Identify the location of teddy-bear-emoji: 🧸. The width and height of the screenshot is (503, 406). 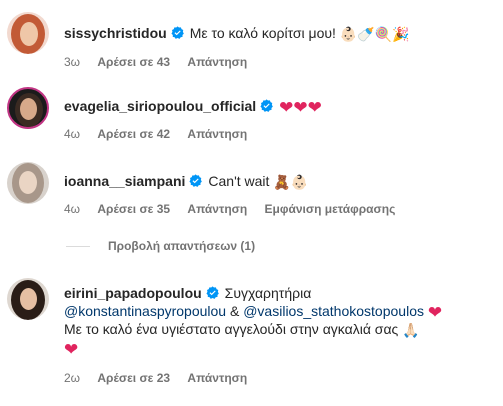
(282, 182).